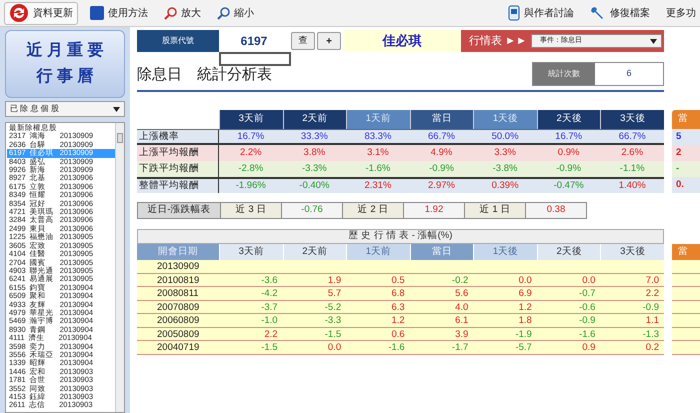  Describe the element at coordinates (333, 321) in the screenshot. I see `table-cell-text: -3.3` at that location.